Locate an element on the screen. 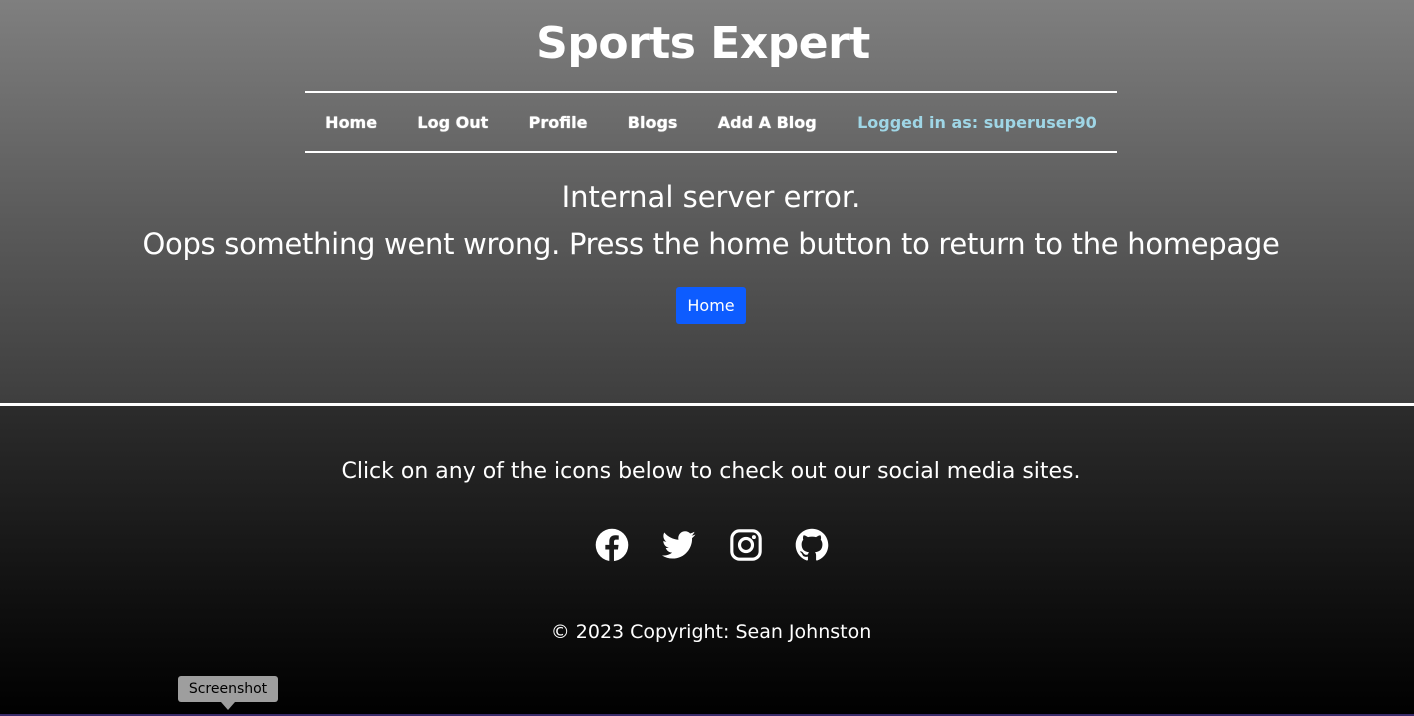 The height and width of the screenshot is (716, 1414). nav-link-add-a-blog: Add A Blog is located at coordinates (767, 122).